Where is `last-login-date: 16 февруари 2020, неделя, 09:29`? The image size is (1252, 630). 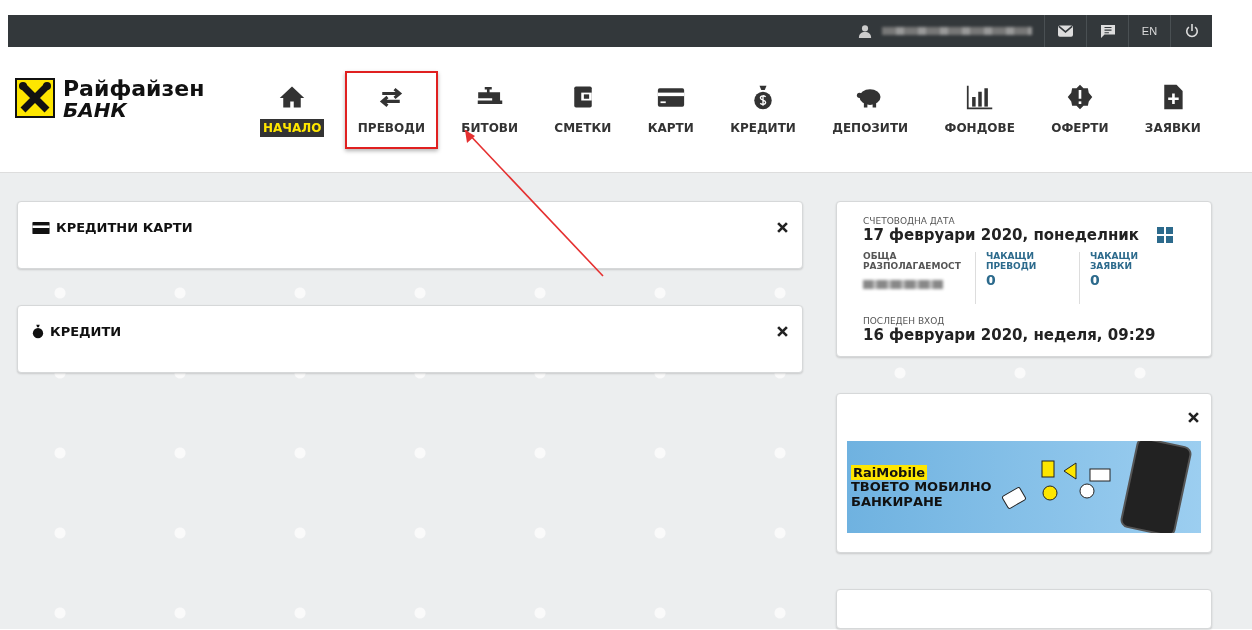 last-login-date: 16 февруари 2020, неделя, 09:29 is located at coordinates (1010, 335).